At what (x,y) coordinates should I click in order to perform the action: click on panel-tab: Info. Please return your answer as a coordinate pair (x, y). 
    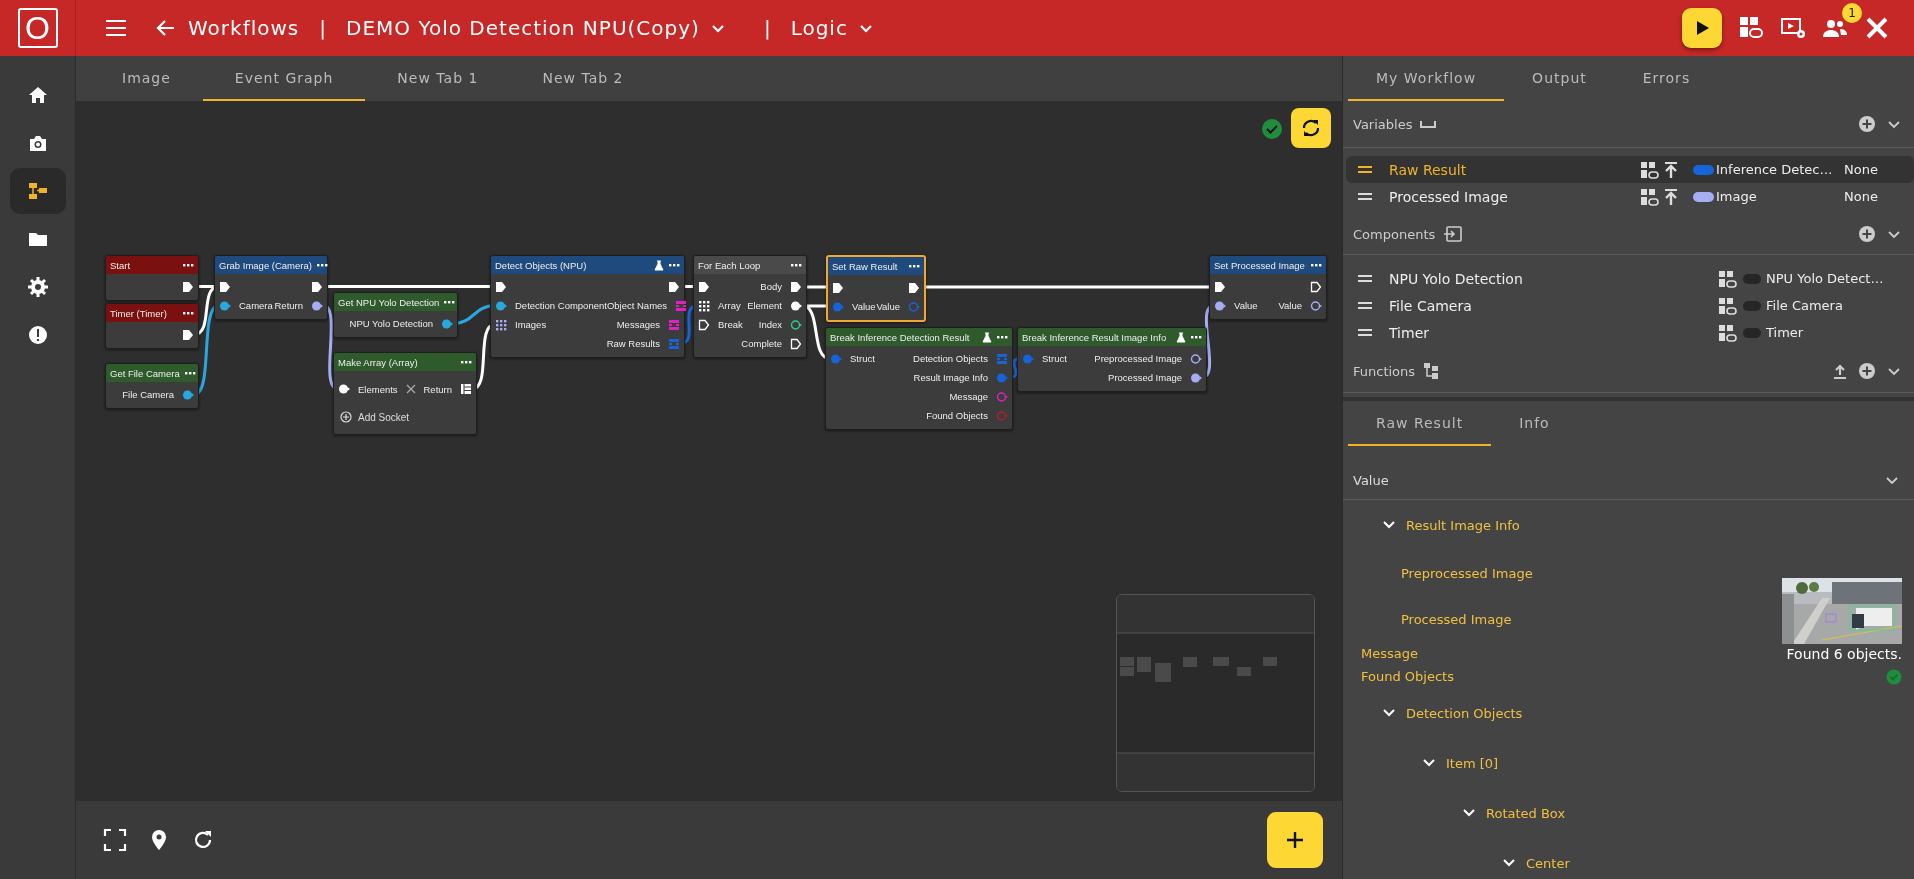
    Looking at the image, I should click on (1534, 423).